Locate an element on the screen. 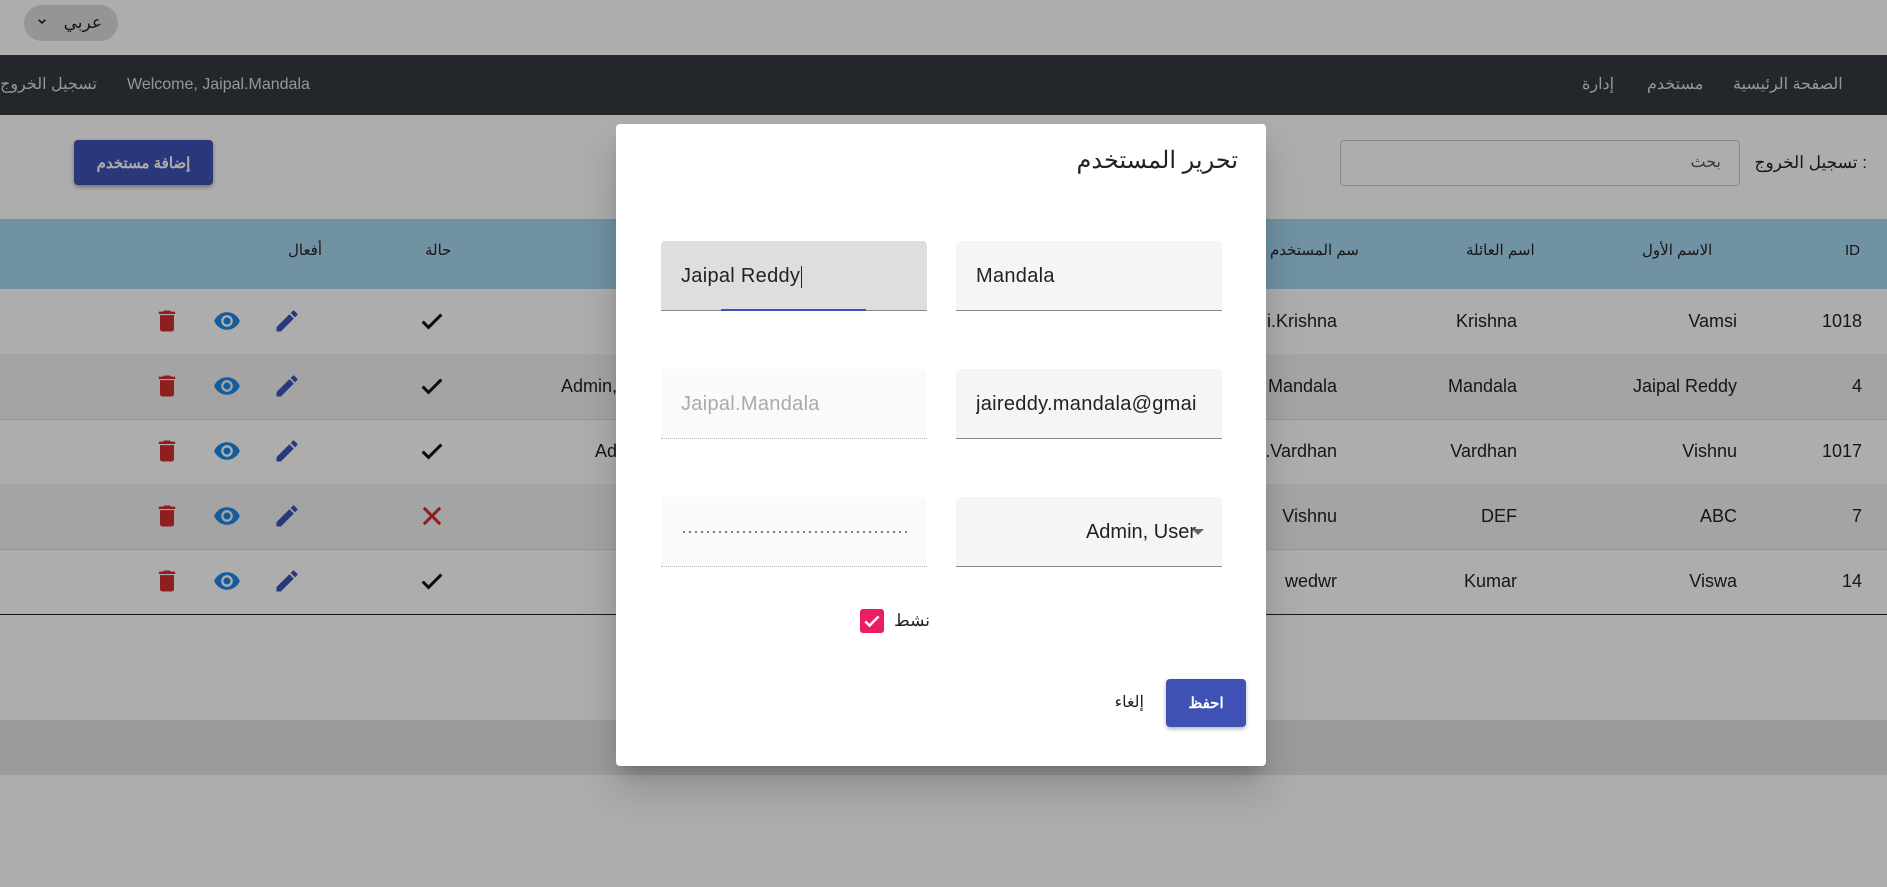  roles-select: Admin, User is located at coordinates (1089, 532).